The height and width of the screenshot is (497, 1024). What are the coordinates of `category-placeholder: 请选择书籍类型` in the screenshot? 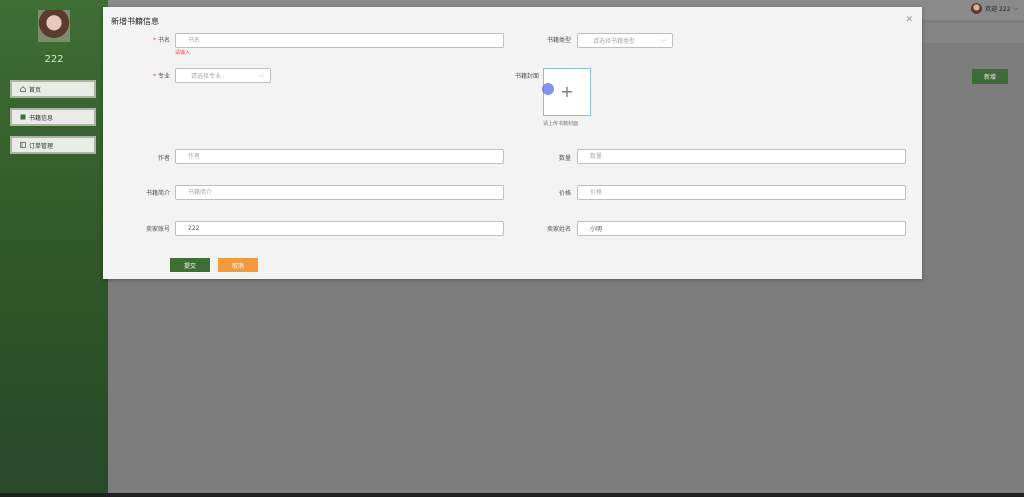 It's located at (614, 41).